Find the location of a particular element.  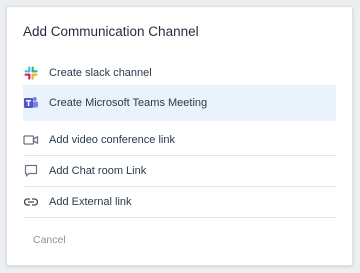

option-label: Add video conference link is located at coordinates (112, 139).